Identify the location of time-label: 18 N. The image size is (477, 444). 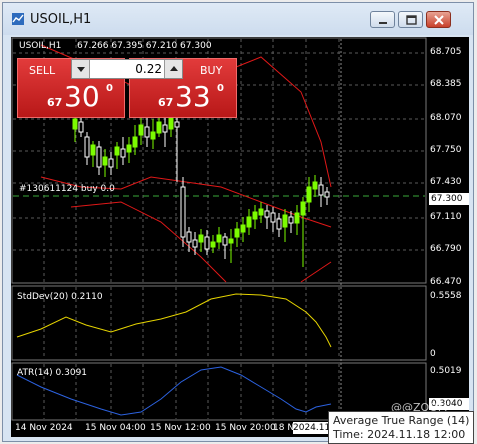
(284, 428).